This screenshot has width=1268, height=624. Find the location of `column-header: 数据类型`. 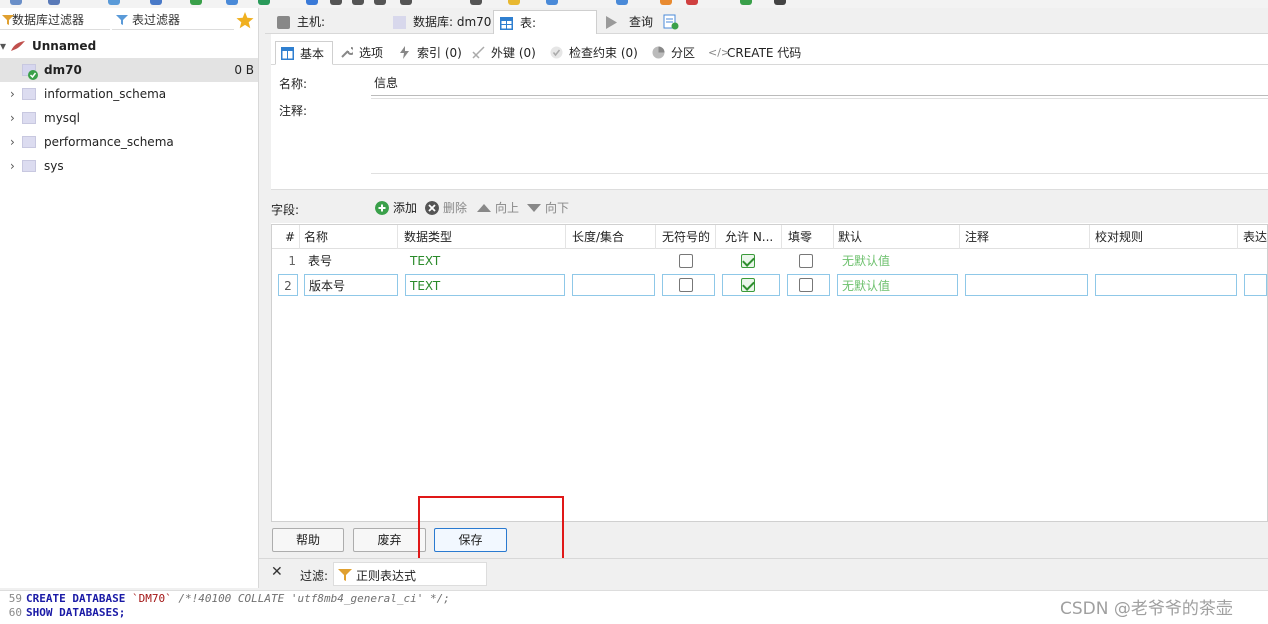

column-header: 数据类型 is located at coordinates (482, 237).